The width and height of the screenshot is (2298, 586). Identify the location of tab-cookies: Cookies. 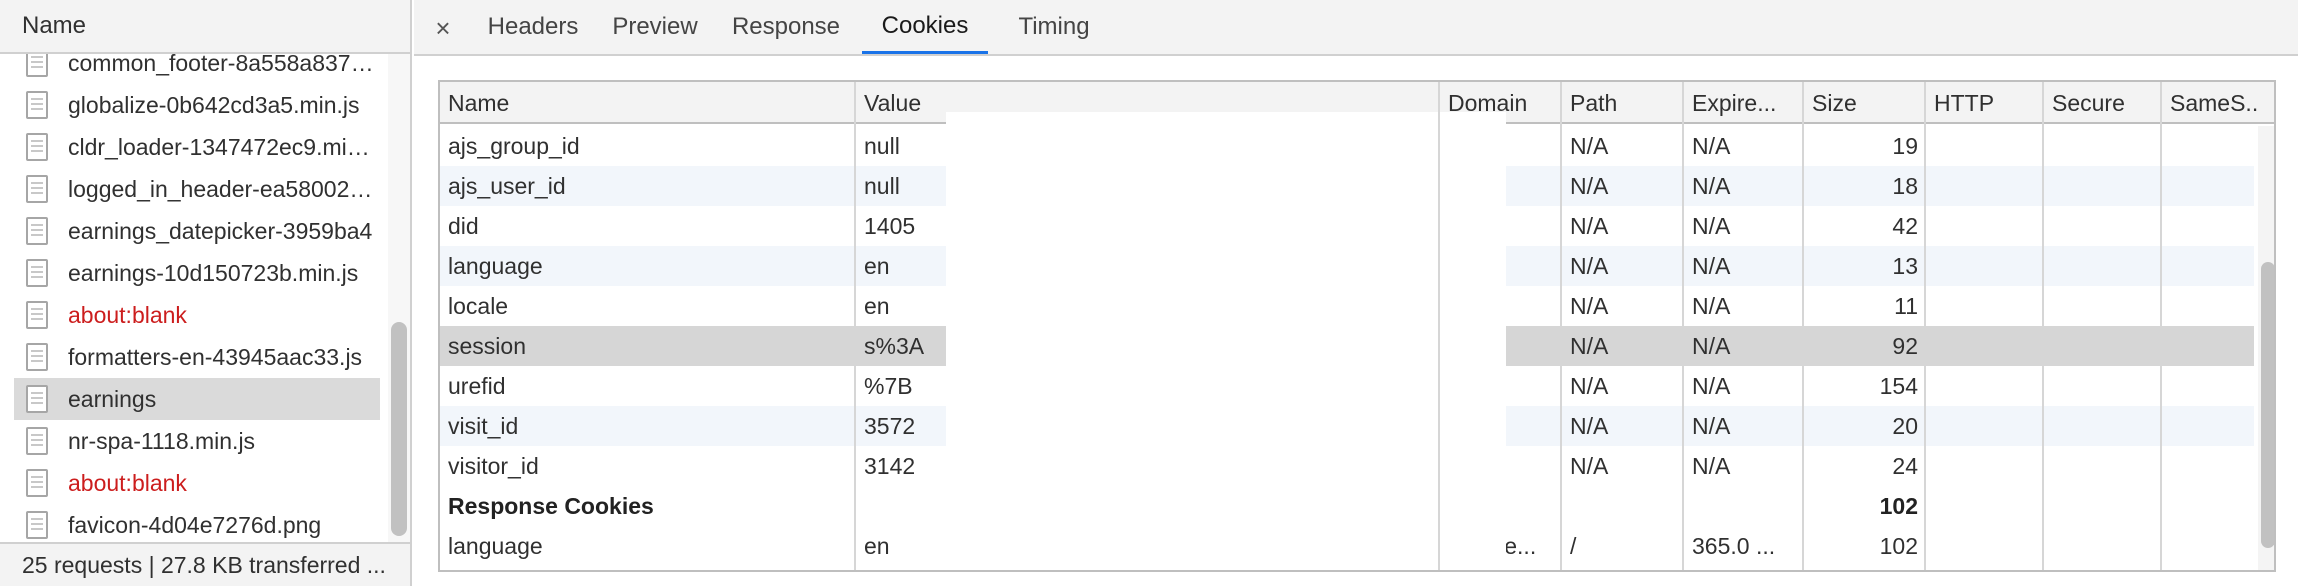
(925, 27).